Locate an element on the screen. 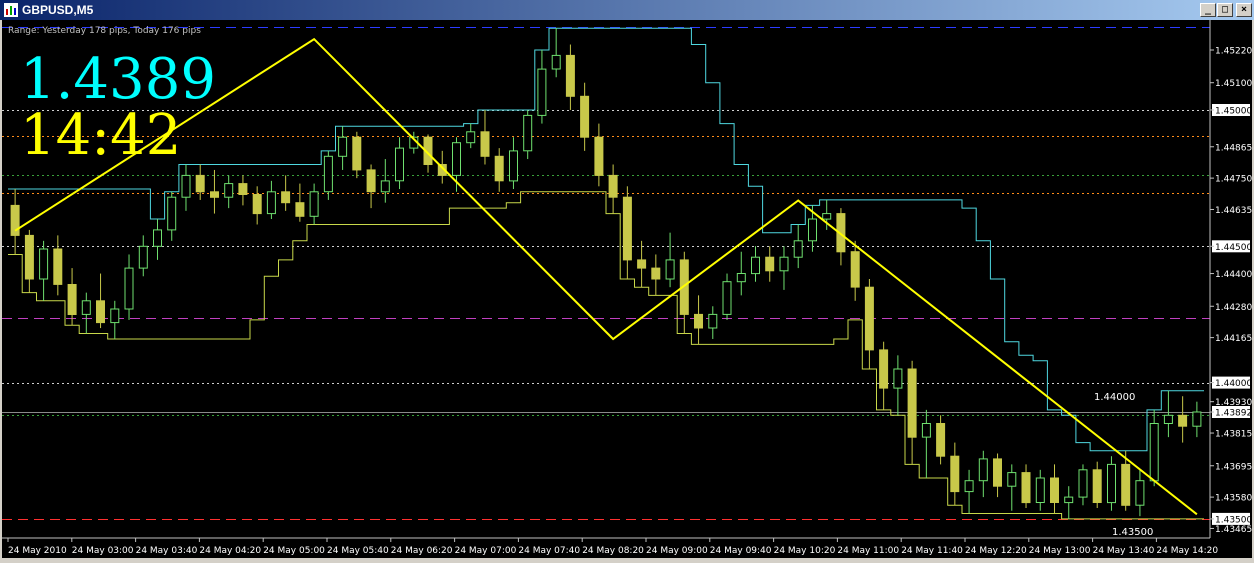  price-tick-label: 1.44865 is located at coordinates (1233, 148).